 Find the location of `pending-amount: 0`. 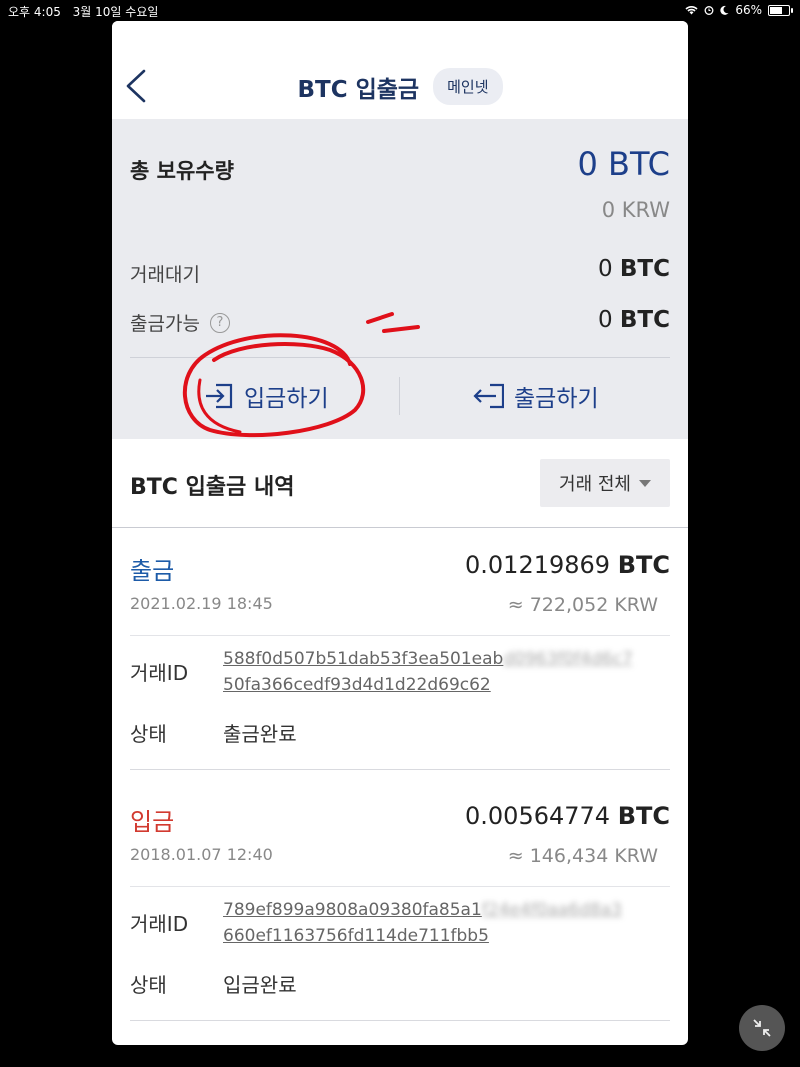

pending-amount: 0 is located at coordinates (605, 269).